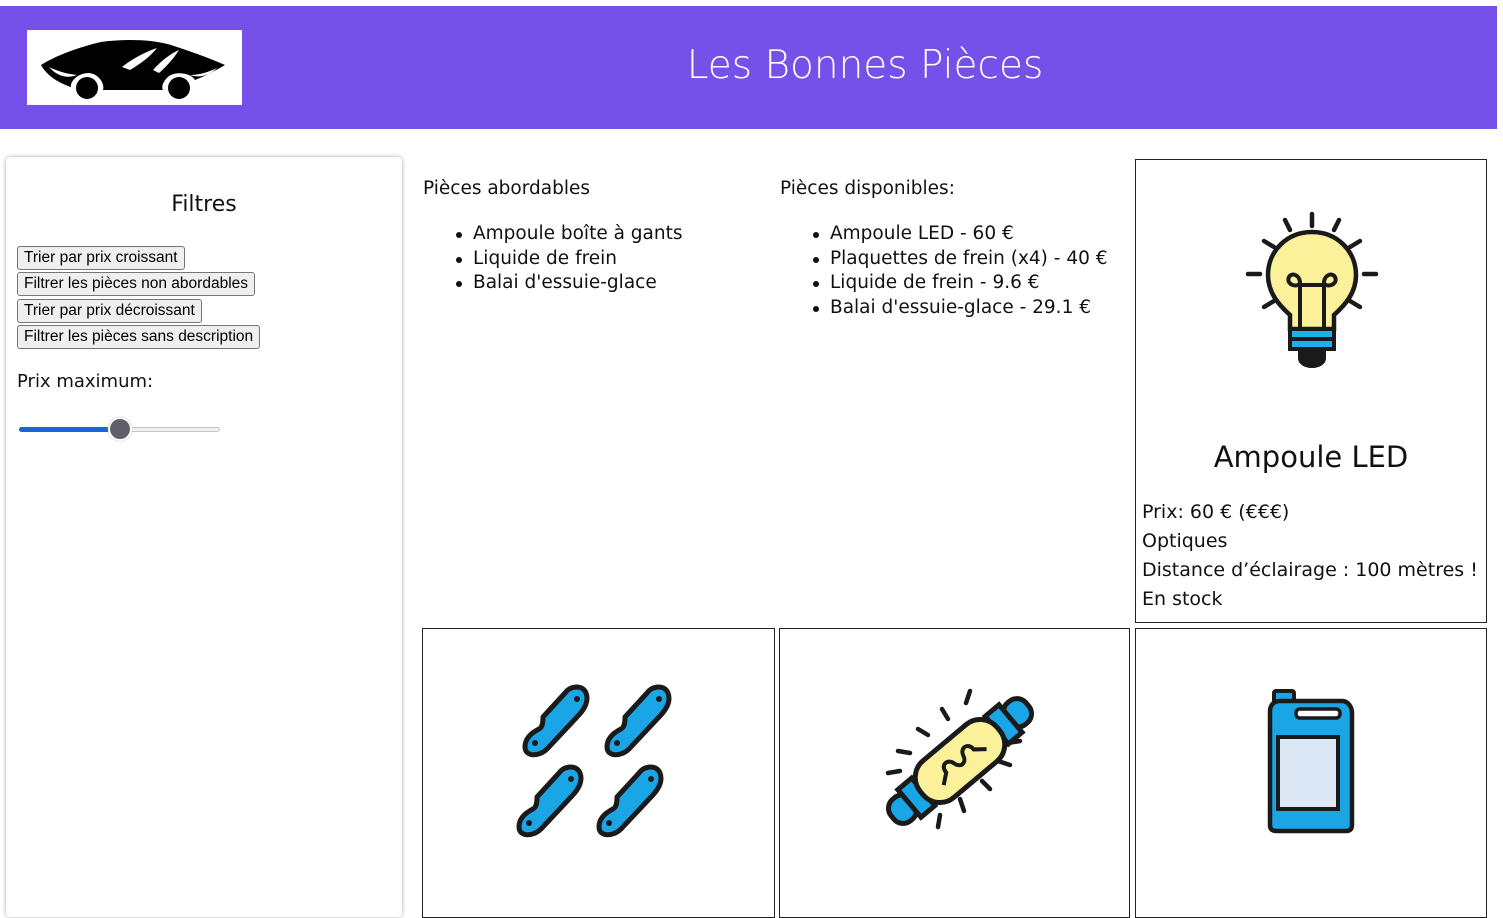 The image size is (1503, 918). I want to click on card-price: Prix: 60 € (€€€), so click(1216, 512).